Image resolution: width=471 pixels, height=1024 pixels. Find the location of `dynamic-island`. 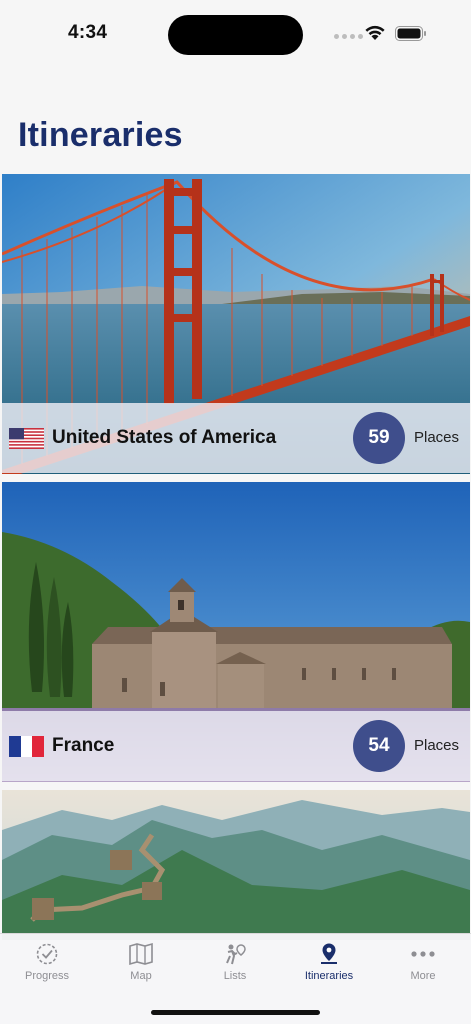

dynamic-island is located at coordinates (235, 35).